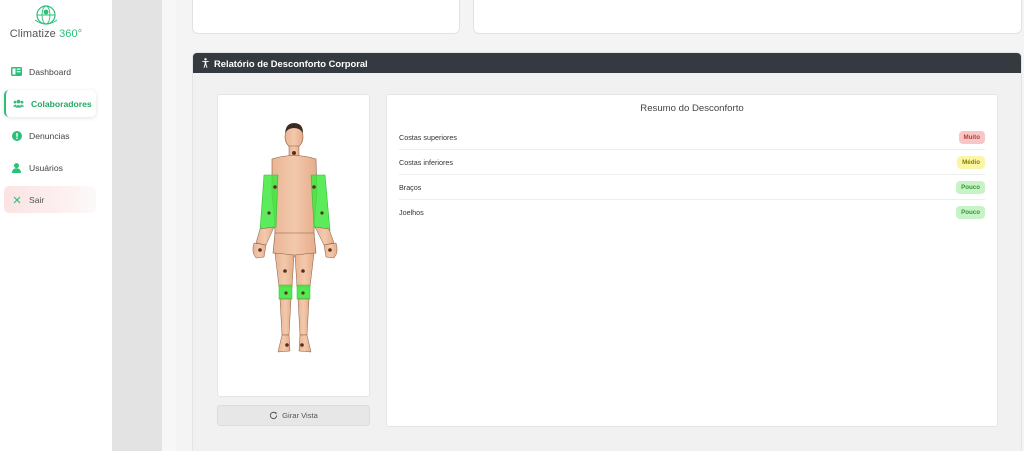  I want to click on body-map, so click(294, 246).